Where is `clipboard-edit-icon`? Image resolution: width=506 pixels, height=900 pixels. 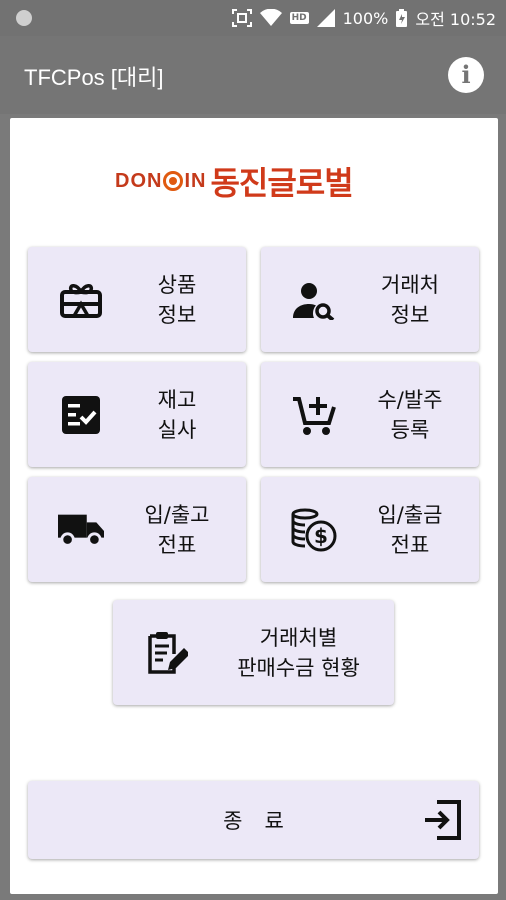
clipboard-edit-icon is located at coordinates (166, 653).